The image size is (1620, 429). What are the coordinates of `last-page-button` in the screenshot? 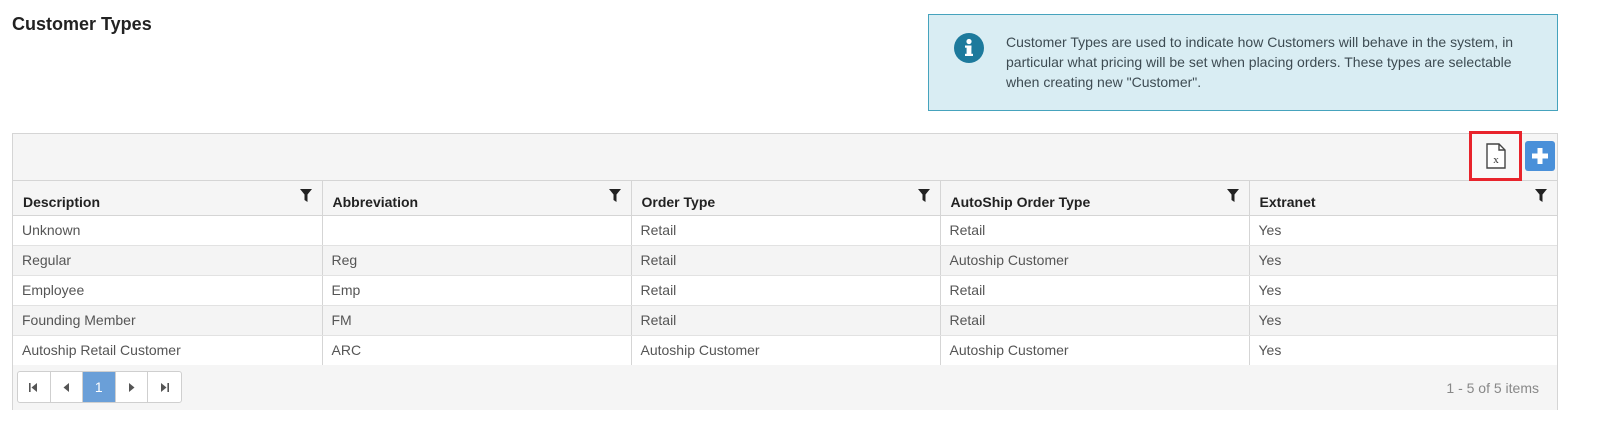 It's located at (164, 387).